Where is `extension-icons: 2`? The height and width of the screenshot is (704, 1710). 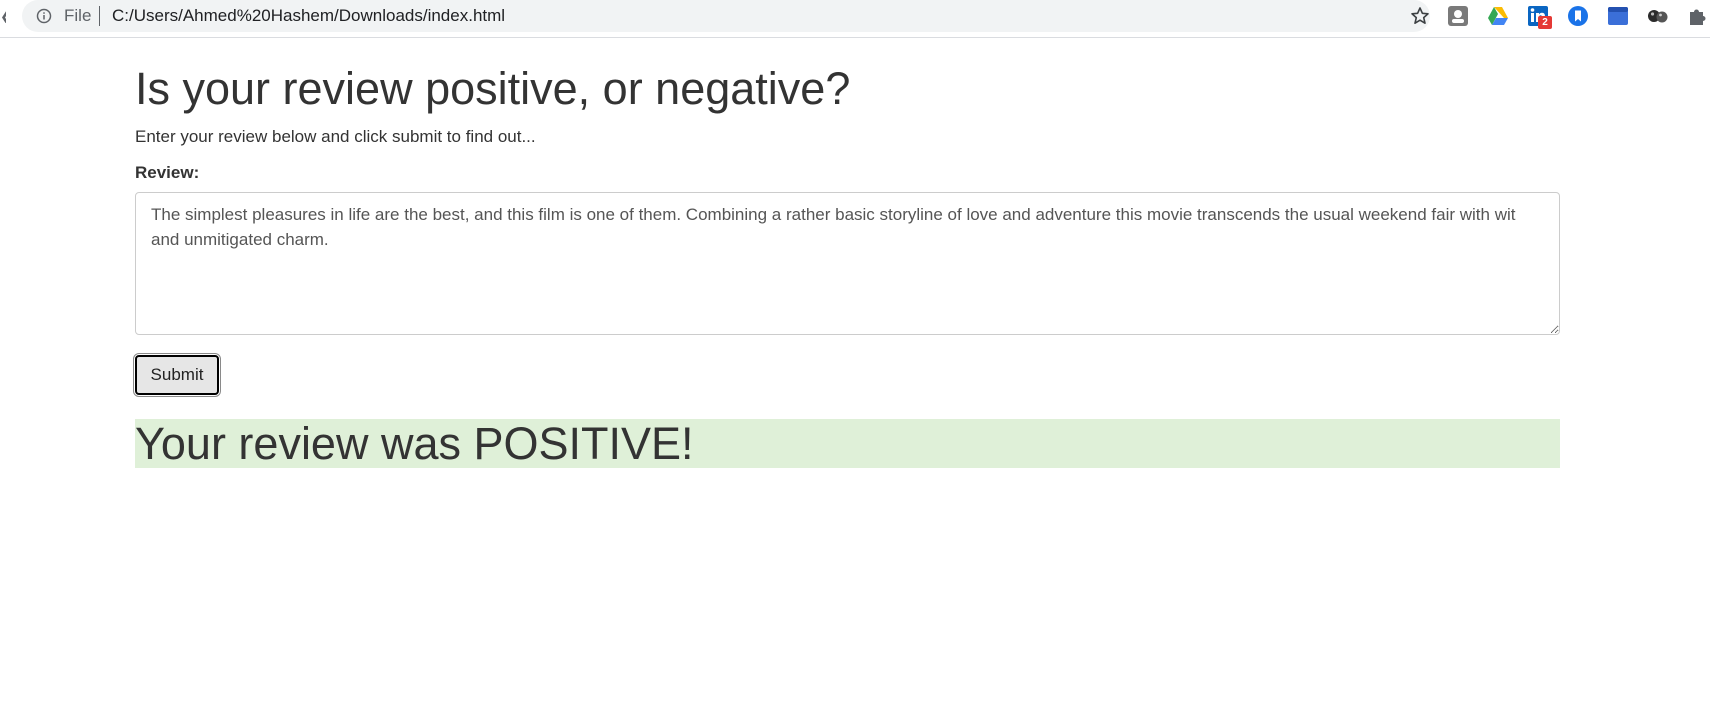 extension-icons: 2 is located at coordinates (1578, 16).